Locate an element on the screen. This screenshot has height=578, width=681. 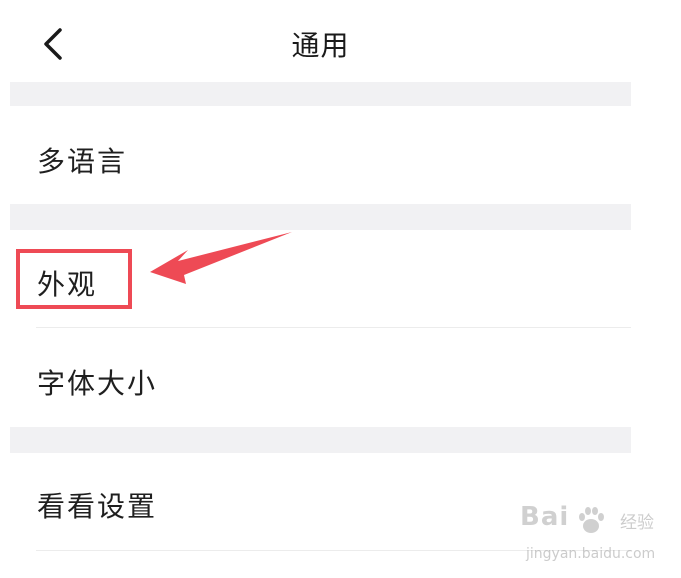
watermark-url: jingyan.baidu.com is located at coordinates (591, 554).